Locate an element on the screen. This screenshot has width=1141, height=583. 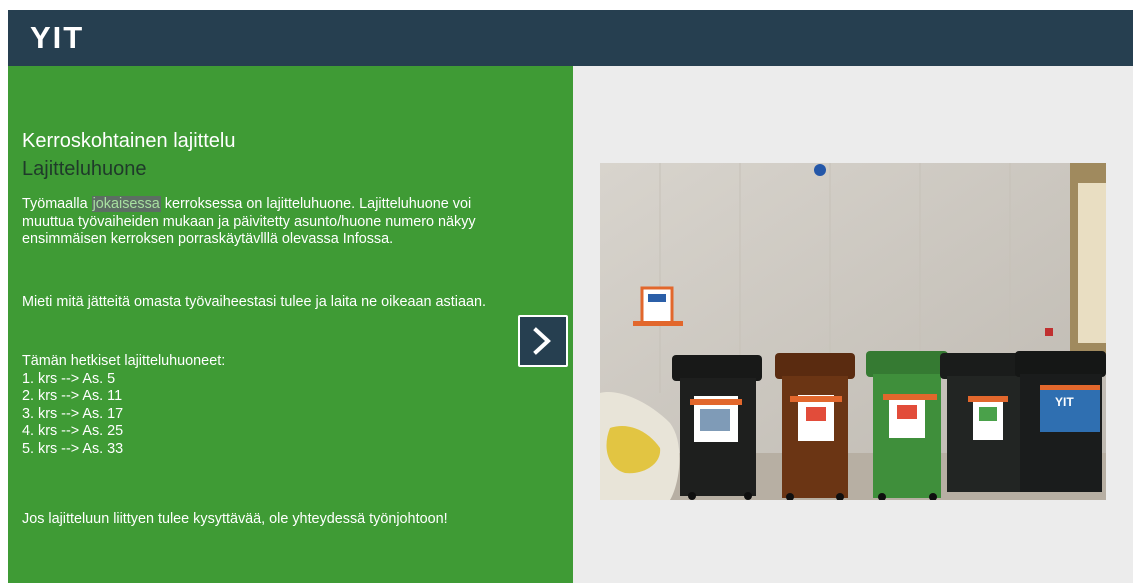
yit-logo: YIT is located at coordinates (57, 37).